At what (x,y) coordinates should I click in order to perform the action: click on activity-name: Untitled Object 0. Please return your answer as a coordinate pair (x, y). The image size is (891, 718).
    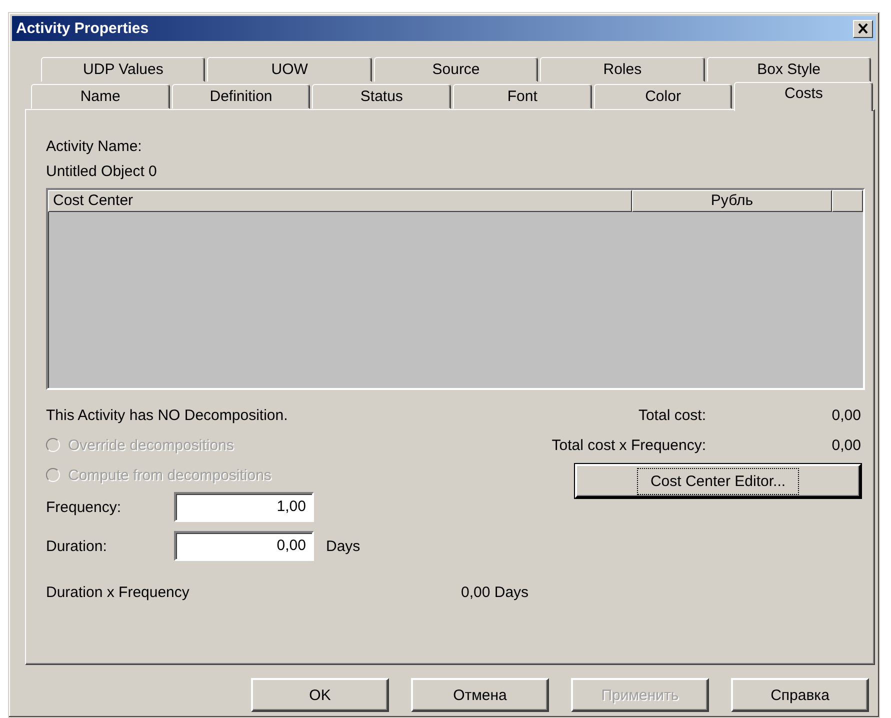
    Looking at the image, I should click on (101, 171).